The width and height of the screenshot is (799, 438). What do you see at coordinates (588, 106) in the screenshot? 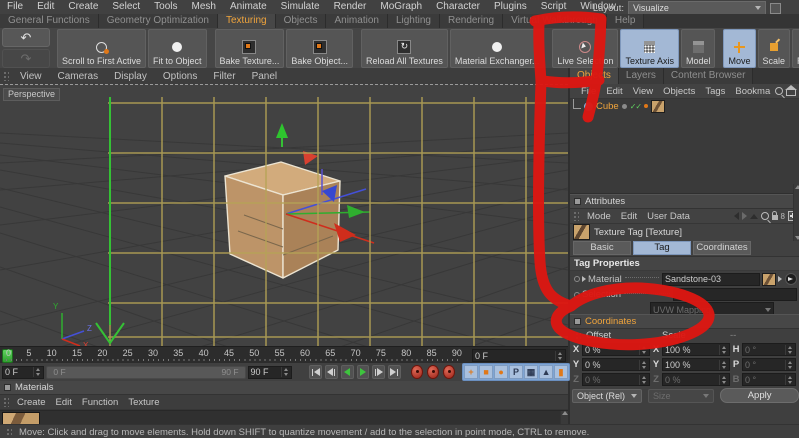
I see `object-icon` at bounding box center [588, 106].